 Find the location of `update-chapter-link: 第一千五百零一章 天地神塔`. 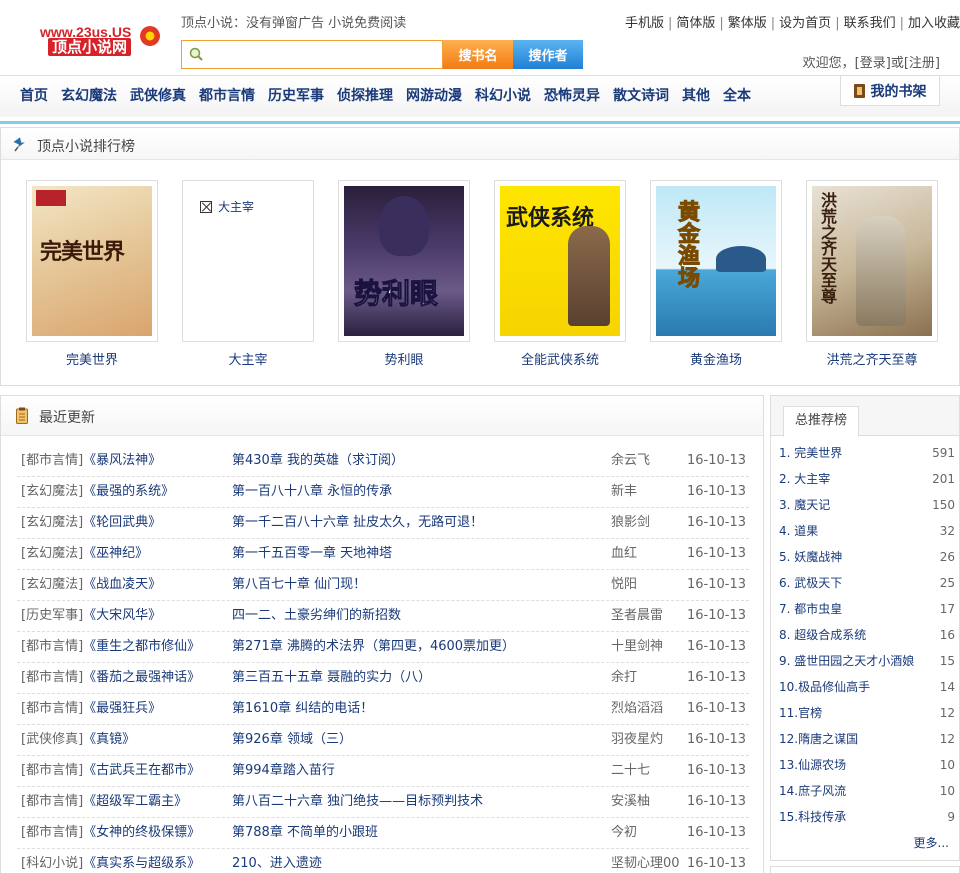

update-chapter-link: 第一千五百零一章 天地神塔 is located at coordinates (312, 554).